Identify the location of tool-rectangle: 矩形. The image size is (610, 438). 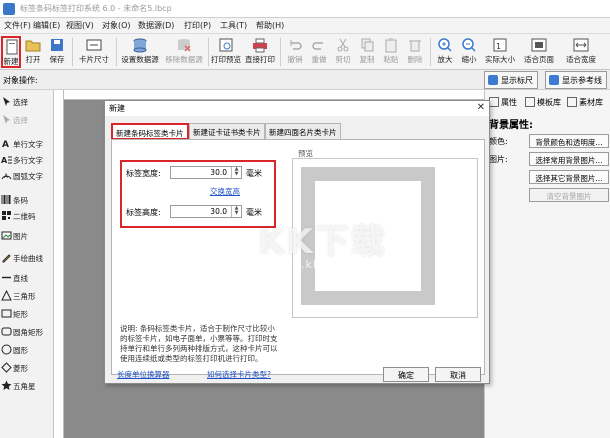
(27, 314).